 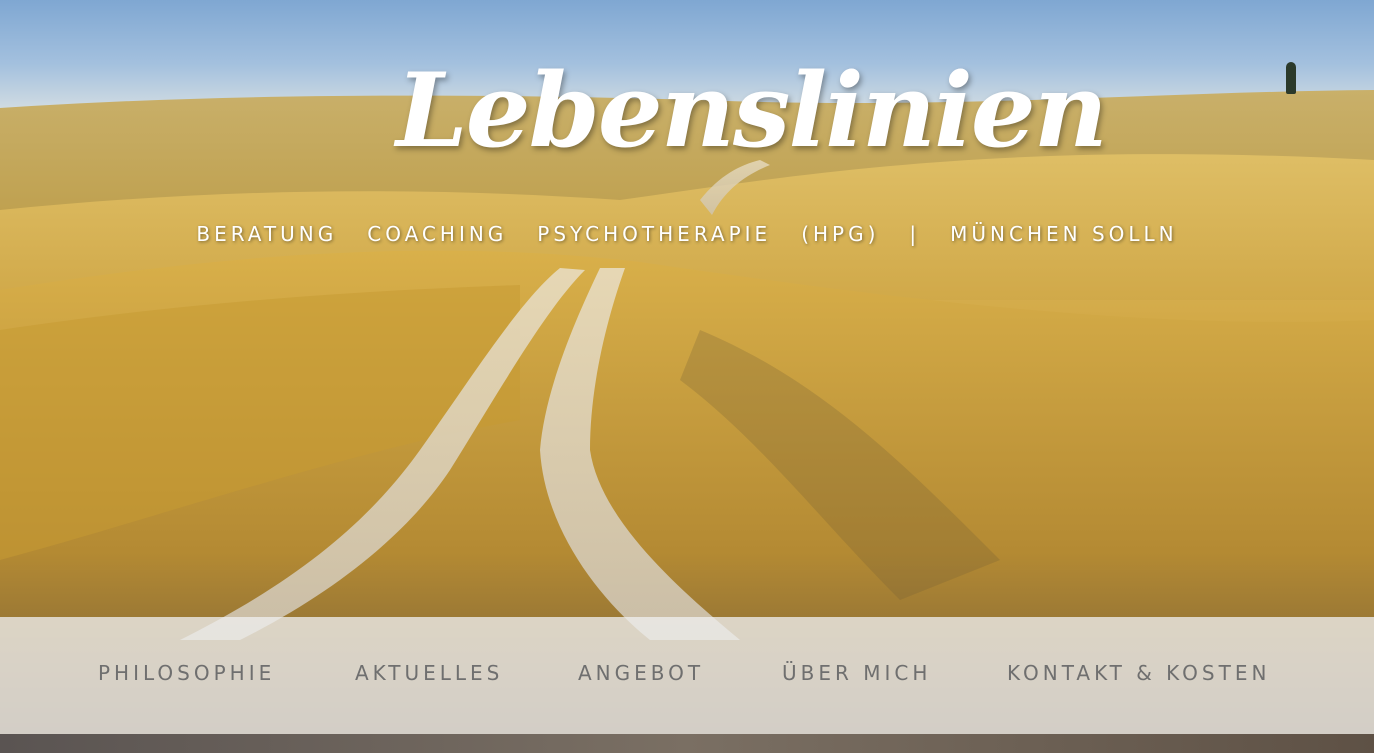 I want to click on site-logo: Lebenslinien, so click(x=752, y=111).